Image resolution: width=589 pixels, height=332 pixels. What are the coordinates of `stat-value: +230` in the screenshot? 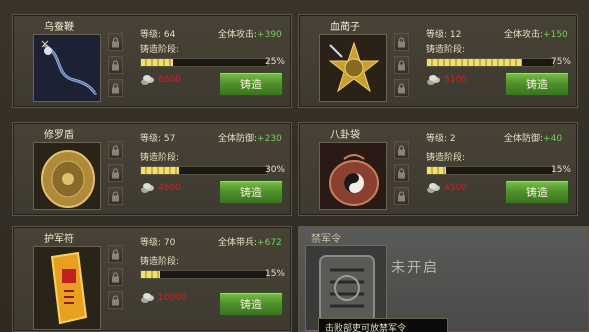 It's located at (269, 139).